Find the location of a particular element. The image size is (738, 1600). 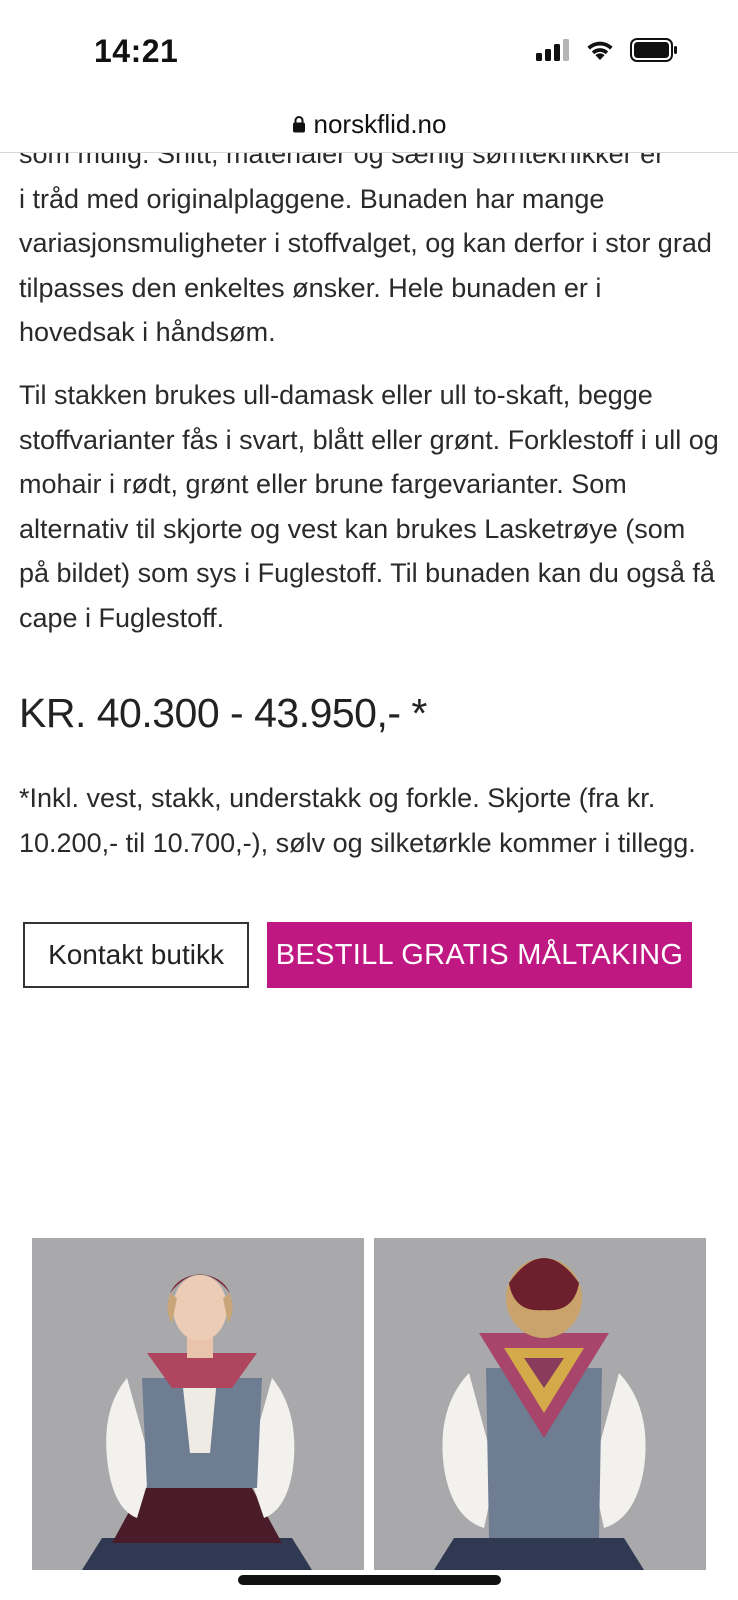

product-photo-front is located at coordinates (198, 1404).